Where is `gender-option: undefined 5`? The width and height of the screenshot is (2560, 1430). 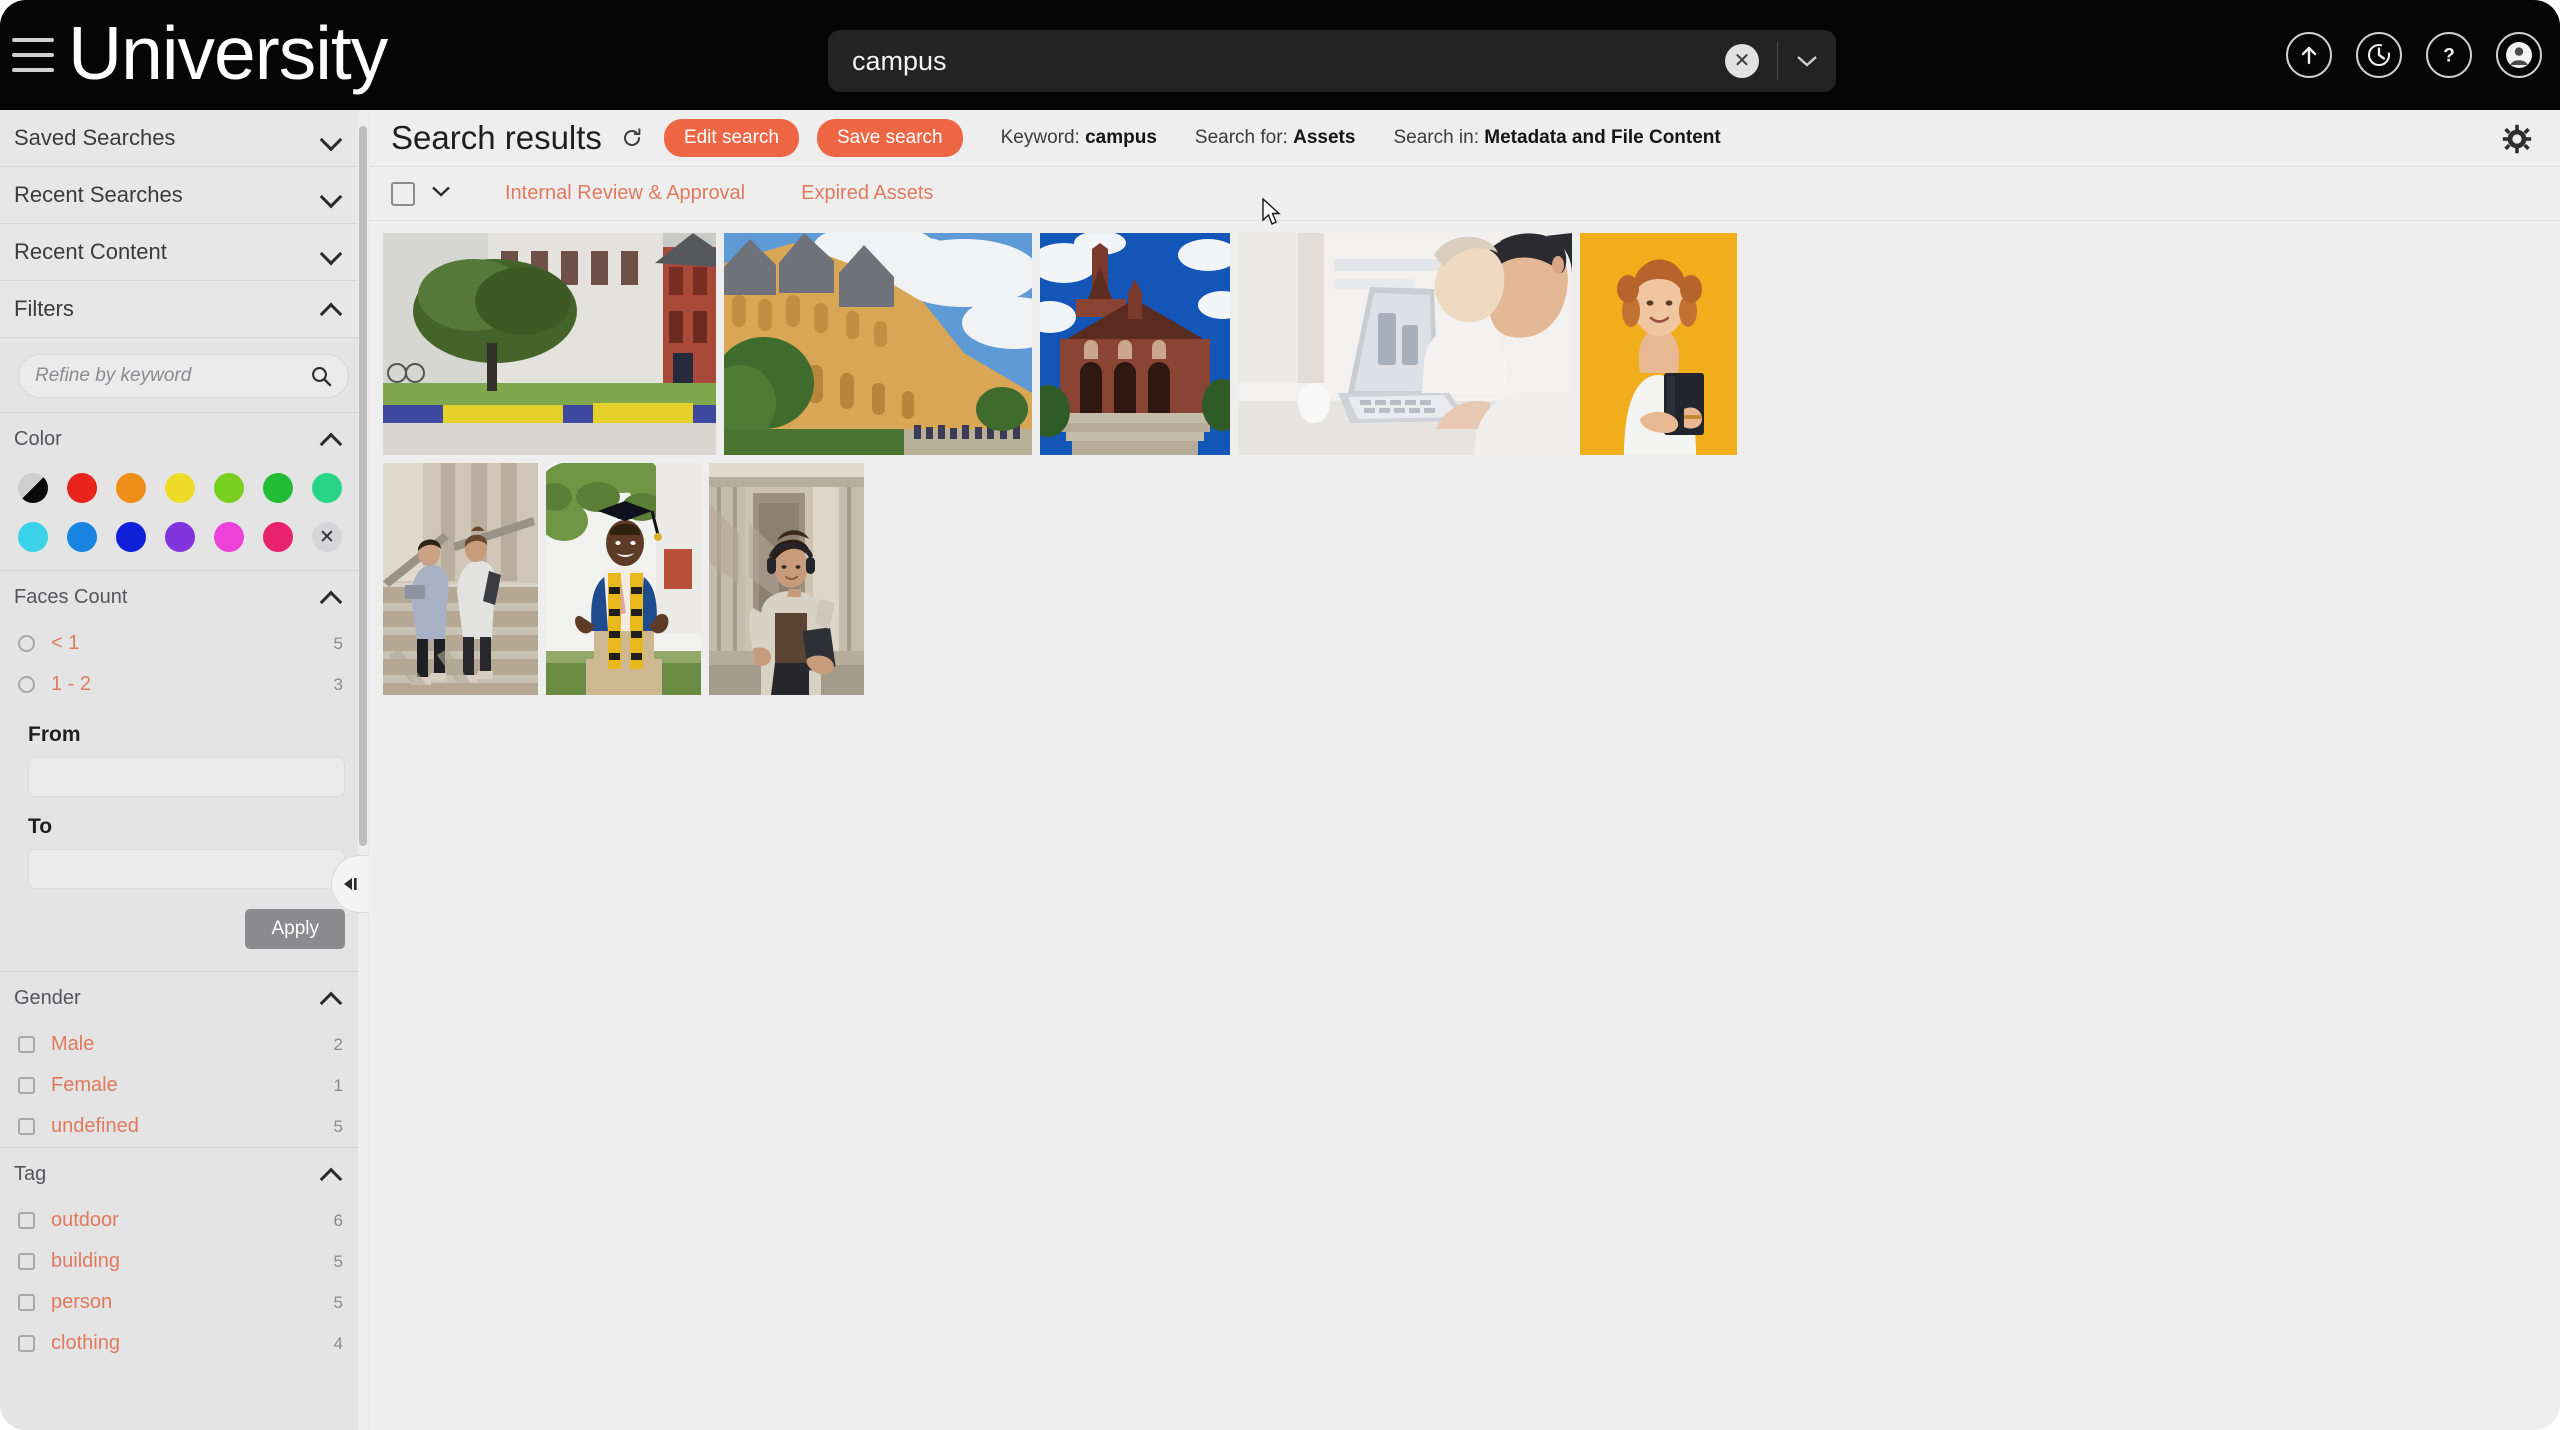 gender-option: undefined 5 is located at coordinates (183, 1126).